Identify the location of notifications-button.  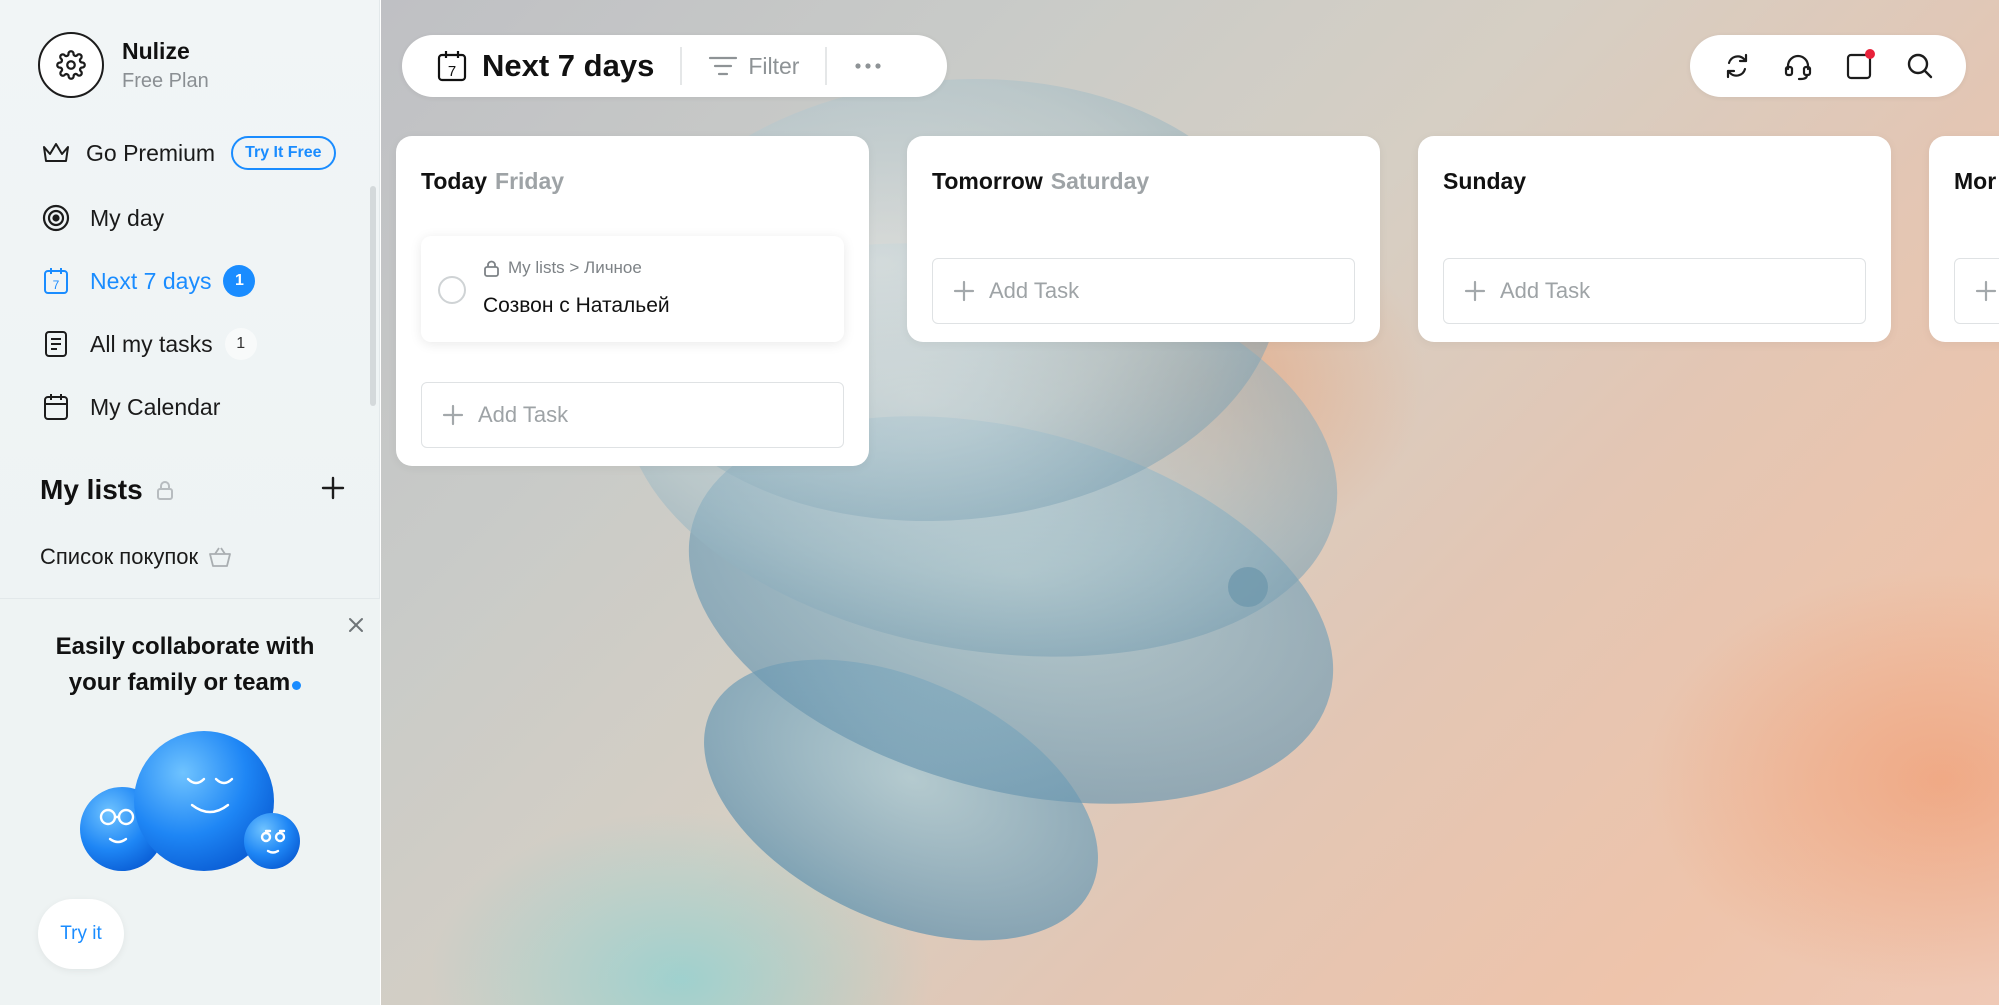
(1859, 66).